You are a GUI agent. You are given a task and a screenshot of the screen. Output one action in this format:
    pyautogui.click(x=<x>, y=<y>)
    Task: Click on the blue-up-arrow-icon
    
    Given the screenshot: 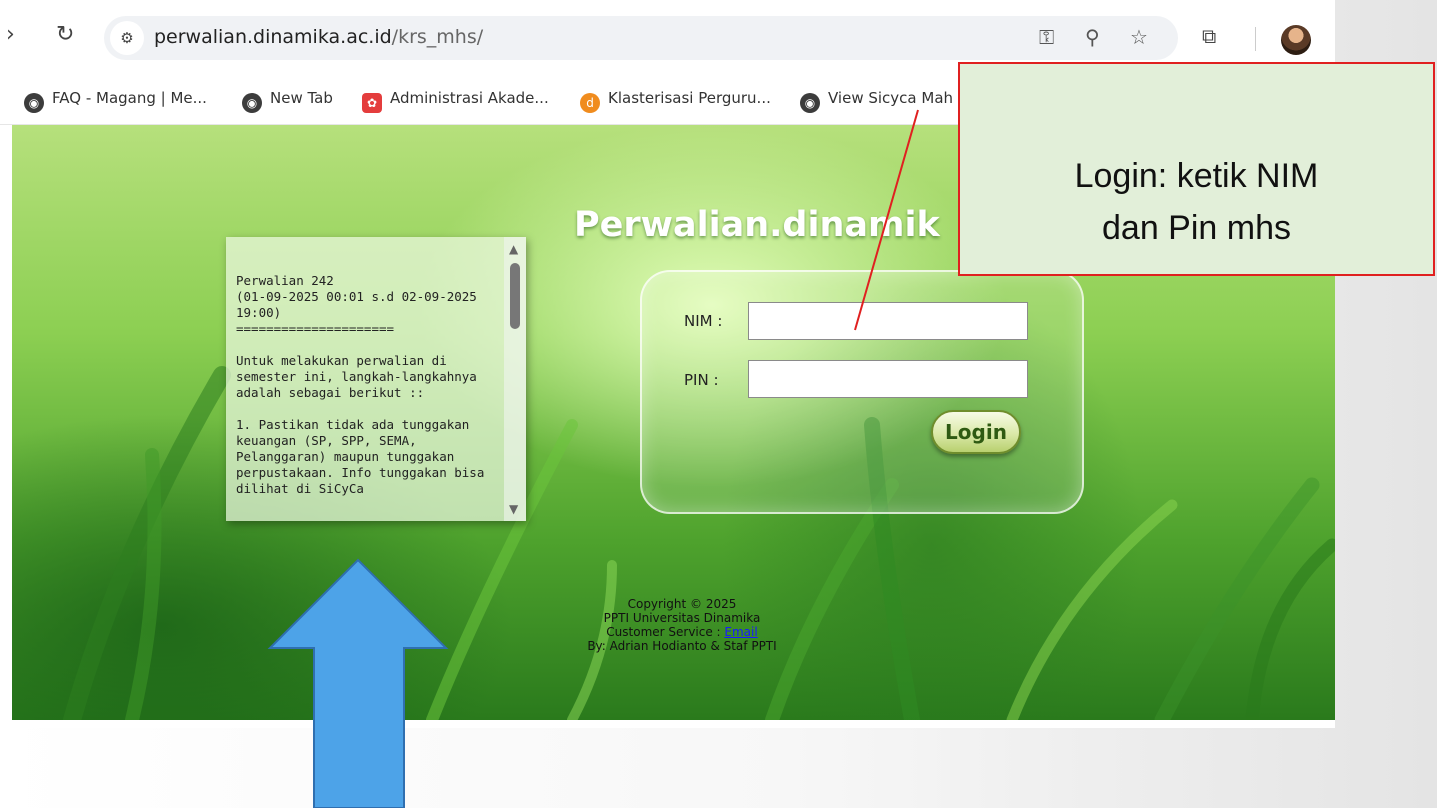 What is the action you would take?
    pyautogui.click(x=358, y=683)
    